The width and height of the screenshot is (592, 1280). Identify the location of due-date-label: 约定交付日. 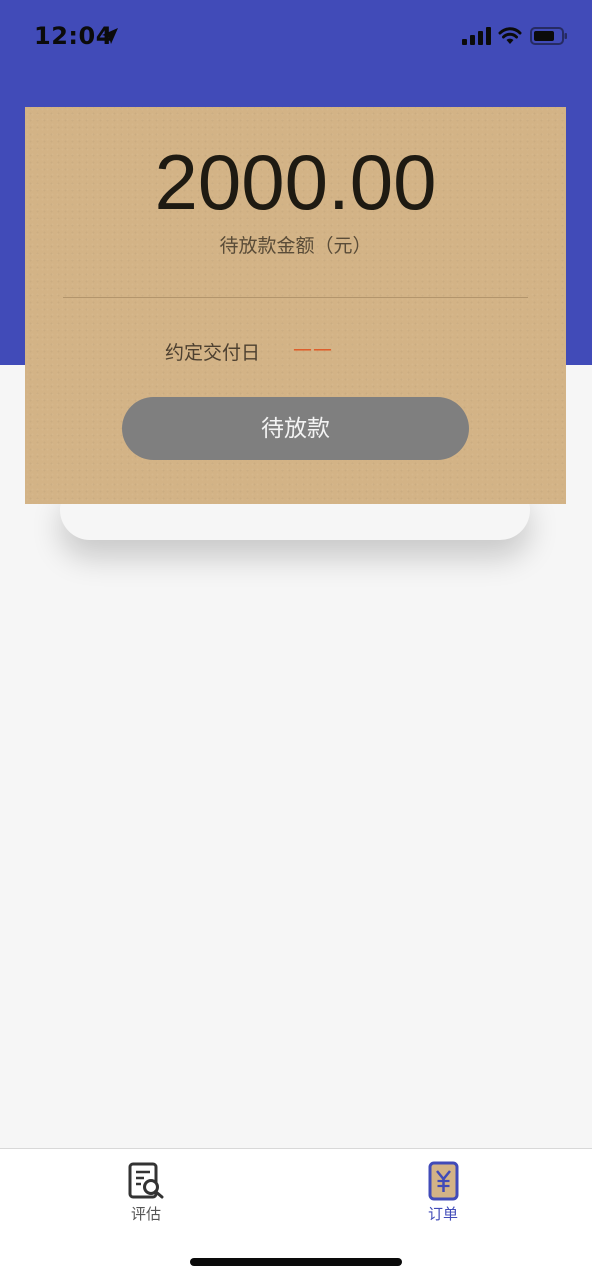
(213, 353).